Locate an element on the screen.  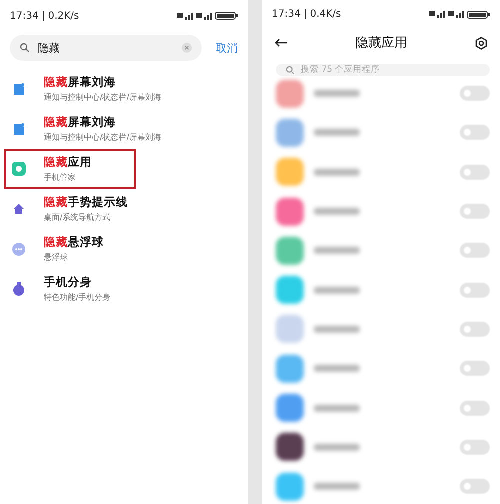
result-title: 手机分身 is located at coordinates (68, 282).